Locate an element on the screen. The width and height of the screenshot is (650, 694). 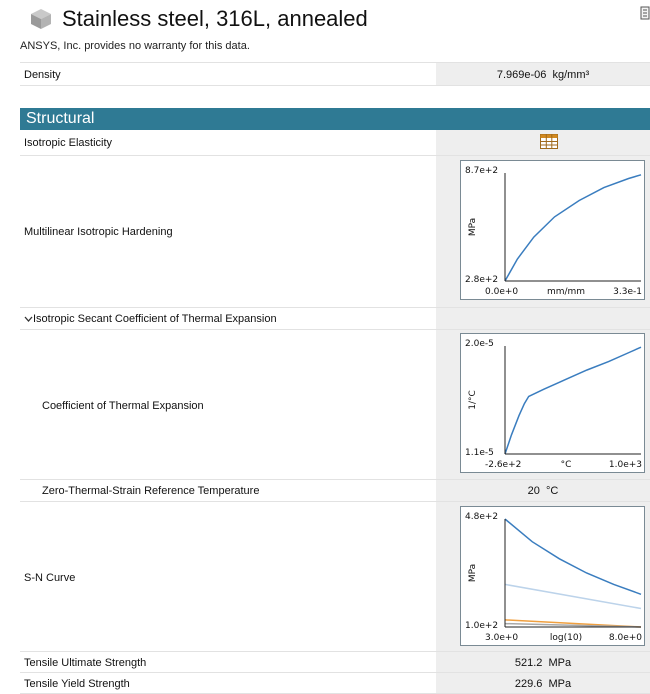
hardening-label: Multilinear Isotropic Hardening is located at coordinates (98, 232).